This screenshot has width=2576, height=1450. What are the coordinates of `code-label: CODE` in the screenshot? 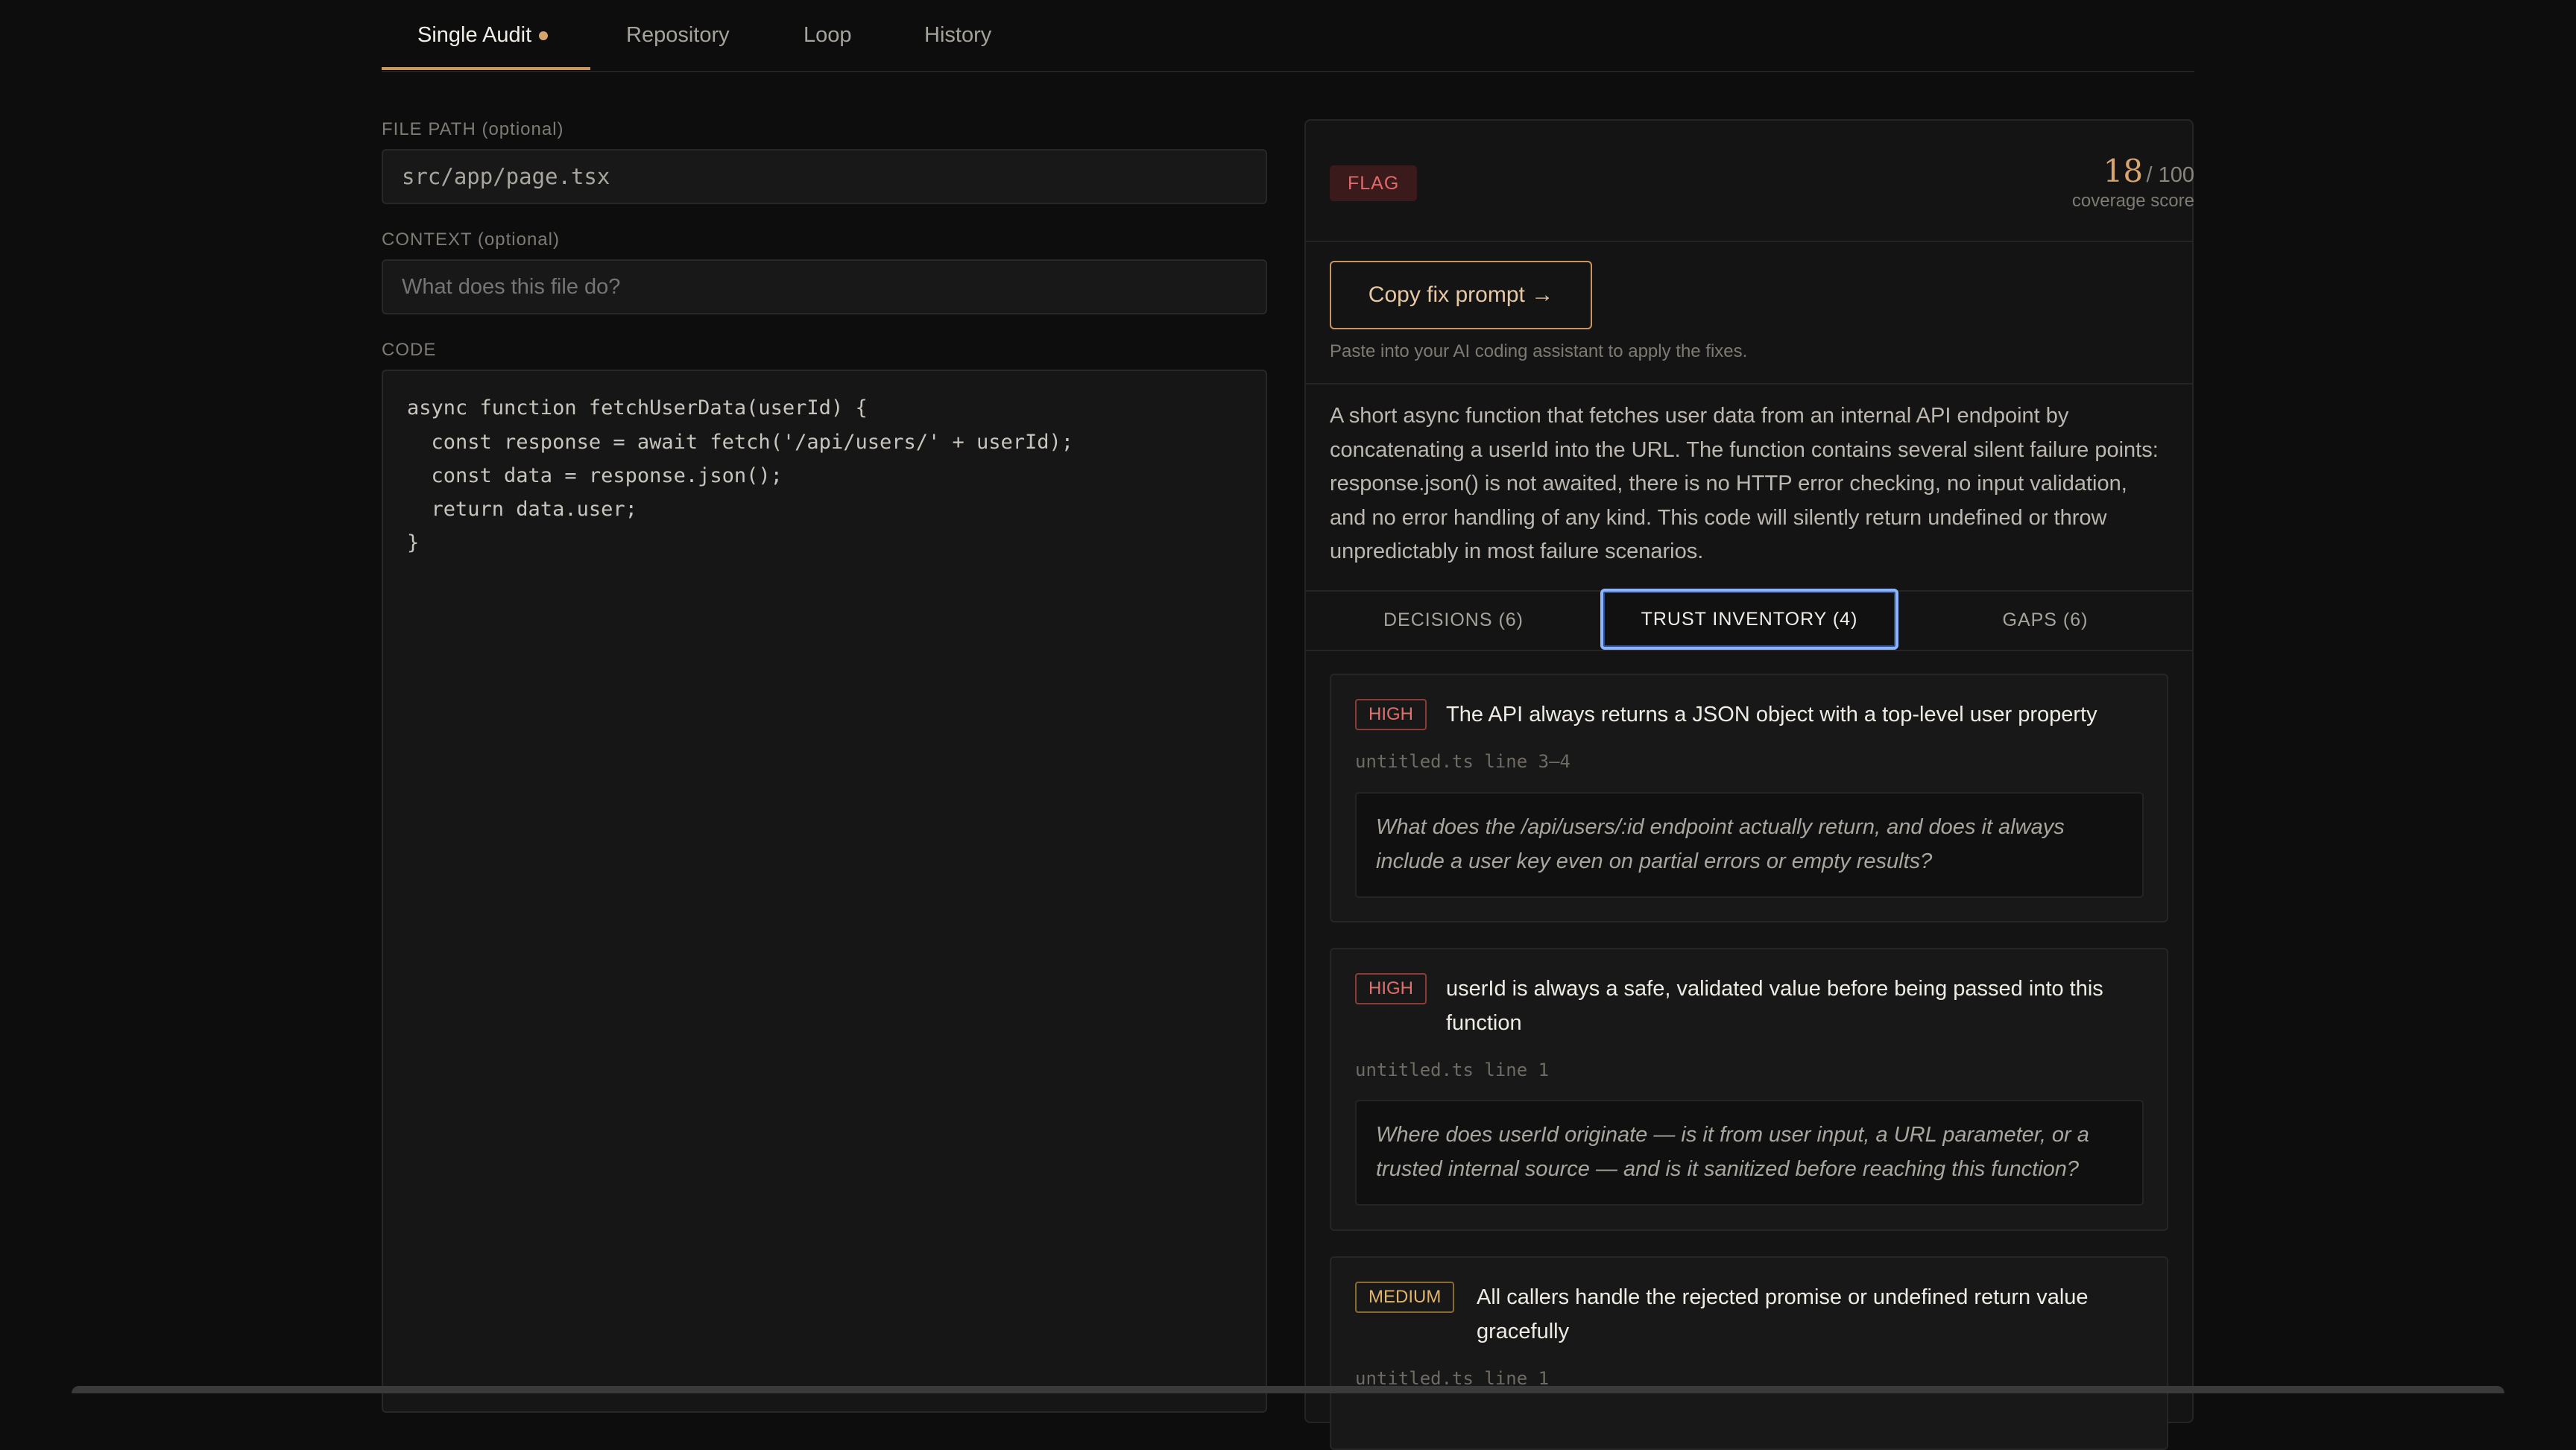 It's located at (409, 350).